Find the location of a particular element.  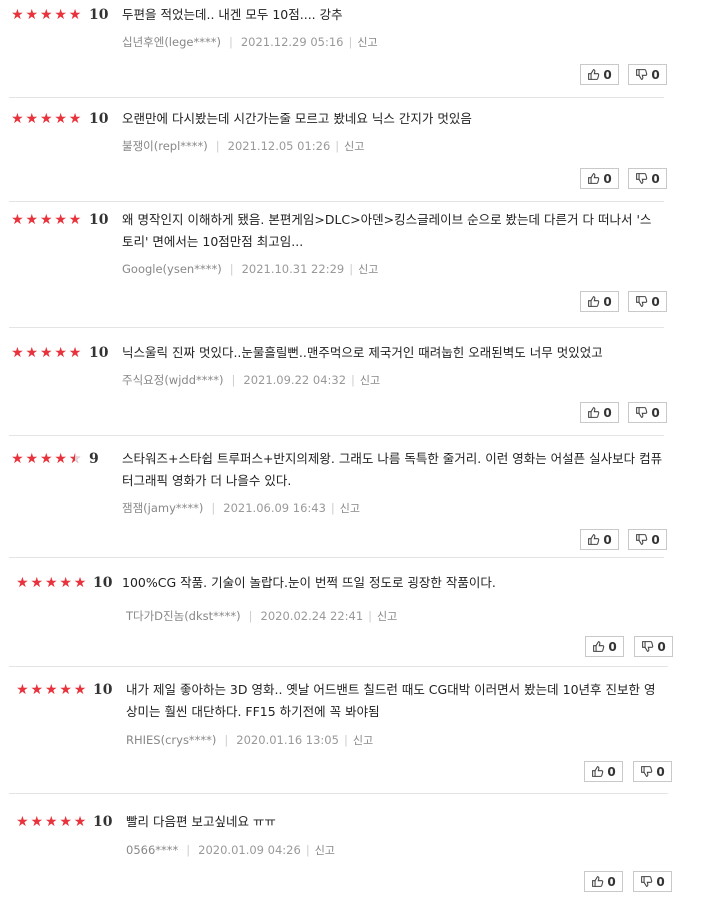

review-meta: 십년후엔(lege****) | 2021.12.29 05:16 | 신고 is located at coordinates (250, 42).